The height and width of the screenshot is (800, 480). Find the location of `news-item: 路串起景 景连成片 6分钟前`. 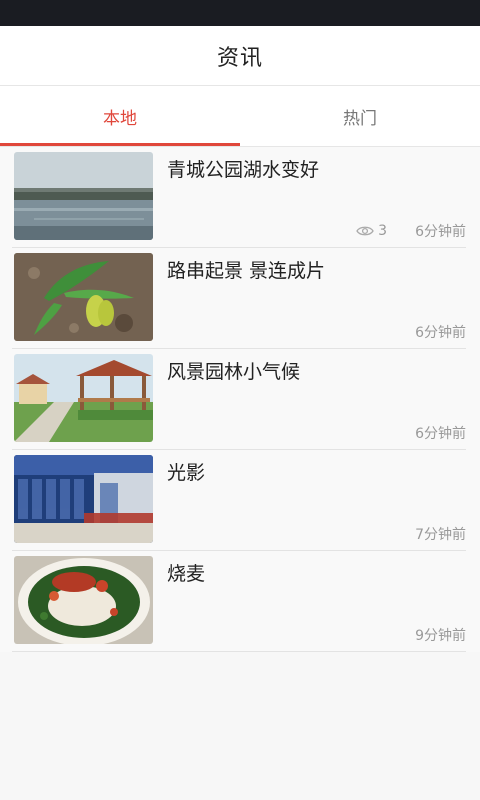

news-item: 路串起景 景连成片 6分钟前 is located at coordinates (239, 298).